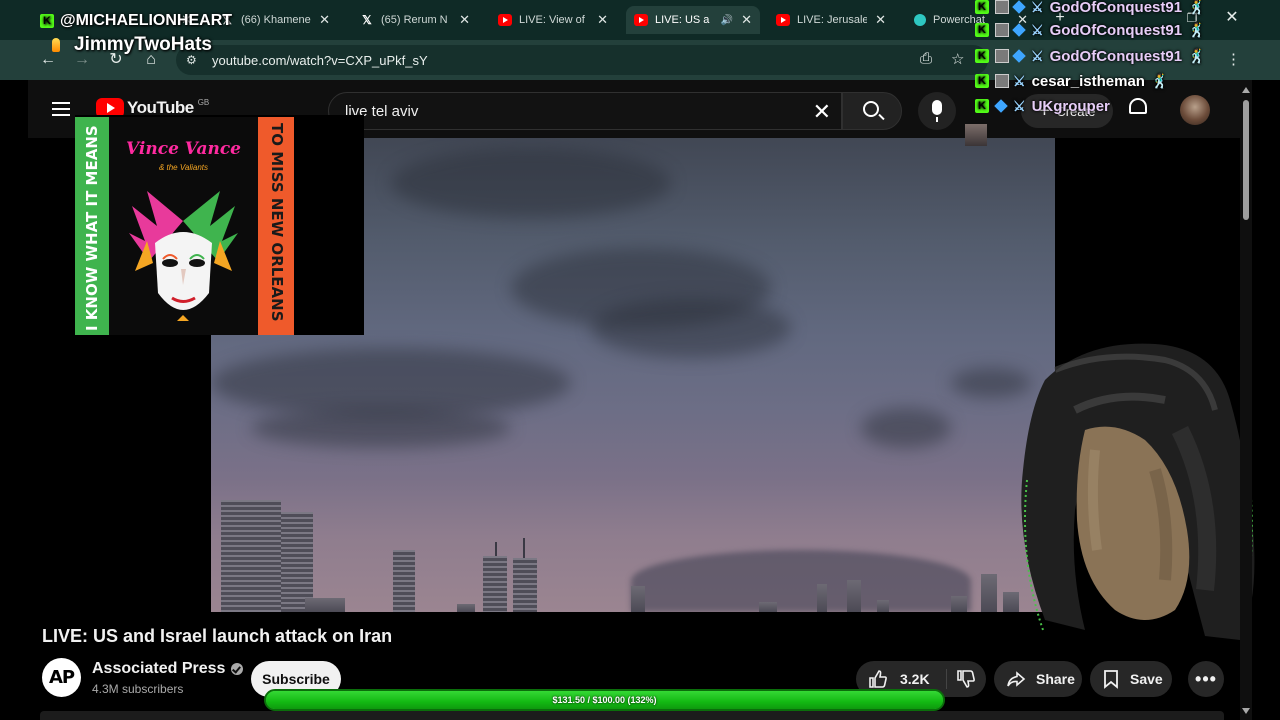  I want to click on install-app-icon: ⎙, so click(926, 58).